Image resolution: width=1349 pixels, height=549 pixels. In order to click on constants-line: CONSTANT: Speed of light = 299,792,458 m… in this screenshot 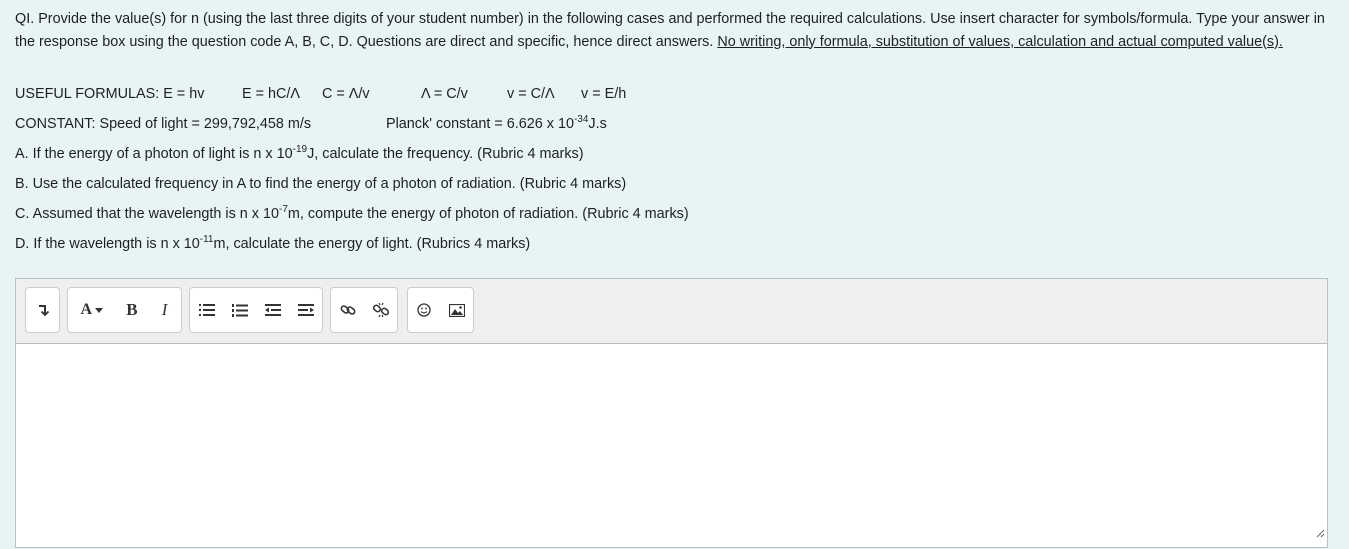, I will do `click(365, 124)`.